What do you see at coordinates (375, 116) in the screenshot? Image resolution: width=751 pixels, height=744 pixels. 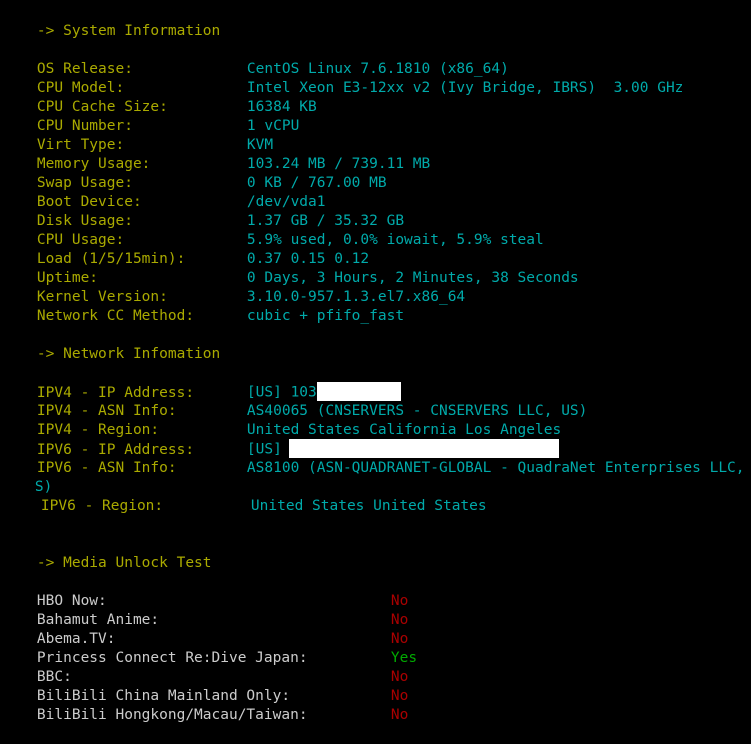 I see `row-cpu-number: CPU Number: 1 vCPU` at bounding box center [375, 116].